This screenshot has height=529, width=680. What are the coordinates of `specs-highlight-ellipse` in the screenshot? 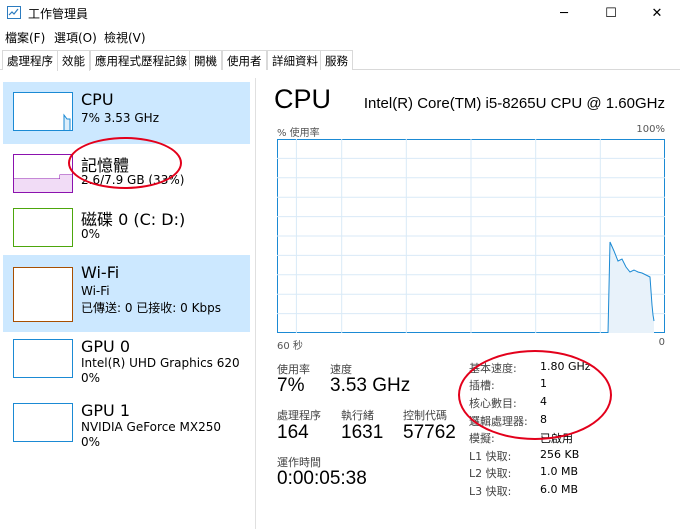 It's located at (535, 395).